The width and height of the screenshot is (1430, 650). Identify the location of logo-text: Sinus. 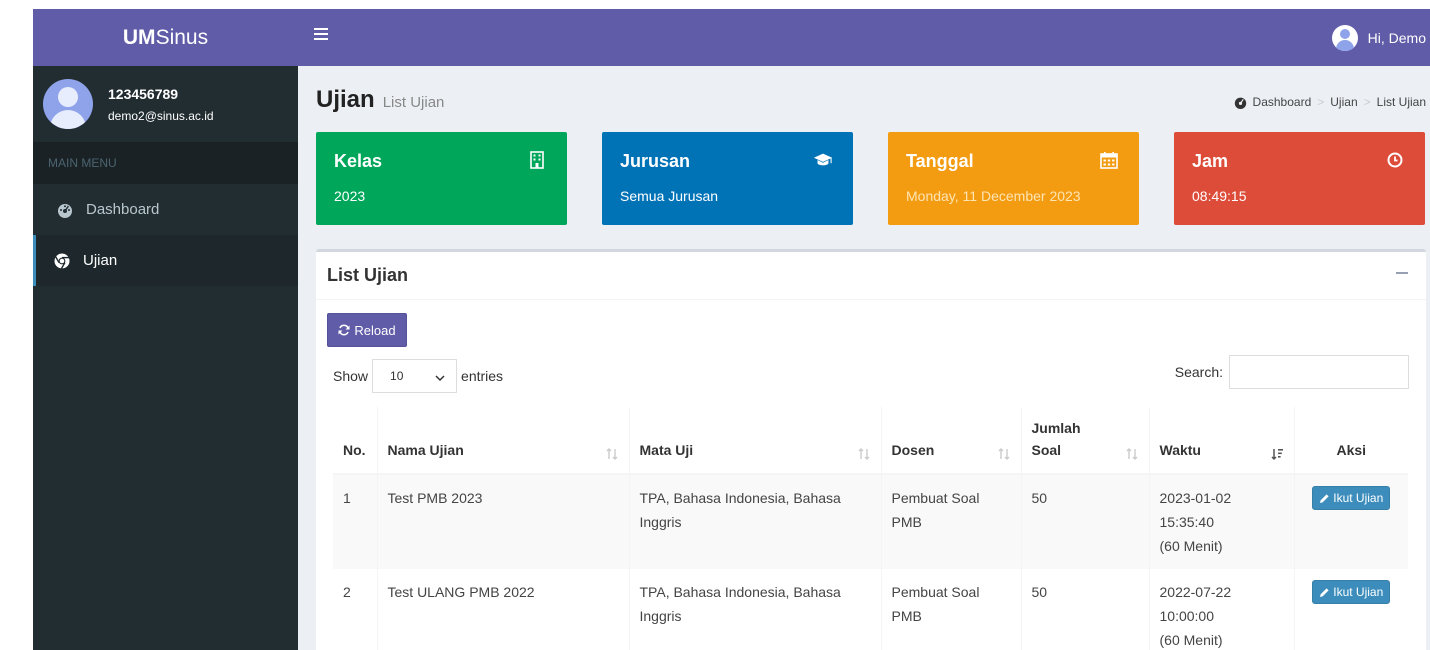
(182, 37).